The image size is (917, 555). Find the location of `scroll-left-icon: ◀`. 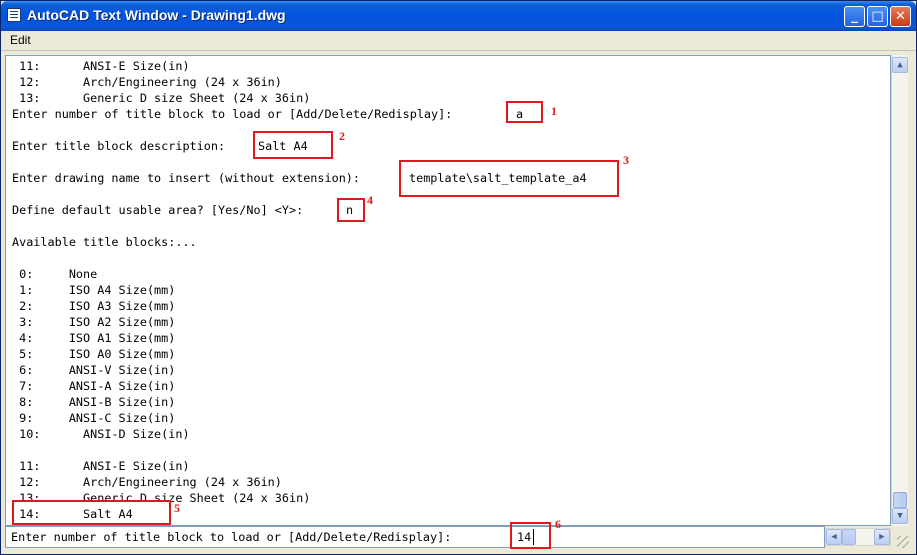

scroll-left-icon: ◀ is located at coordinates (834, 537).